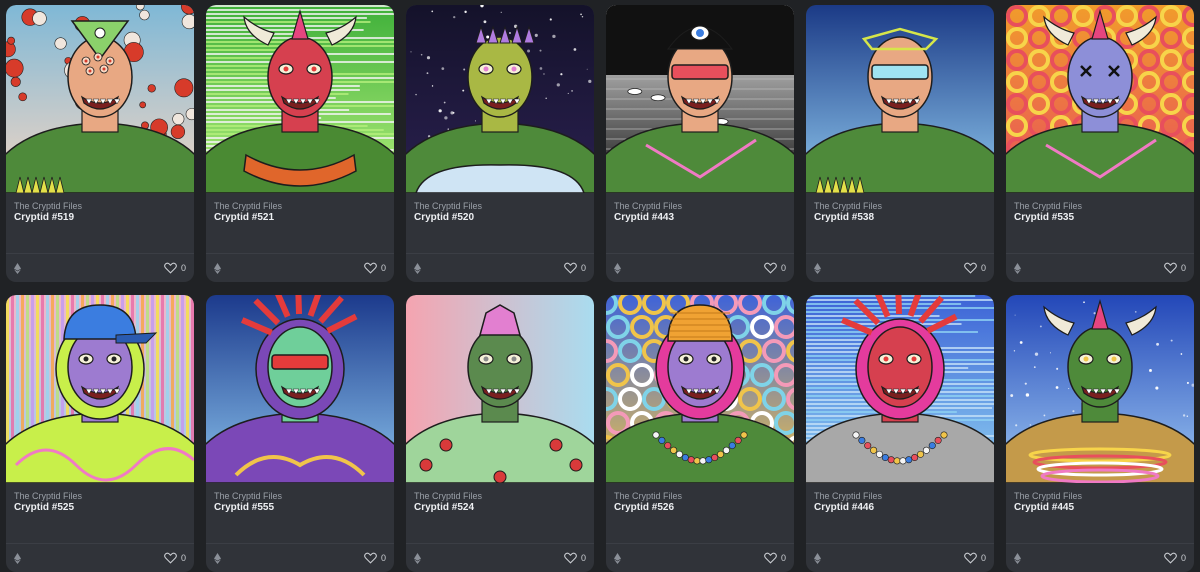 Image resolution: width=1200 pixels, height=572 pixels. I want to click on nft-card: The Cryptid Files Cryptid #555 0, so click(300, 433).